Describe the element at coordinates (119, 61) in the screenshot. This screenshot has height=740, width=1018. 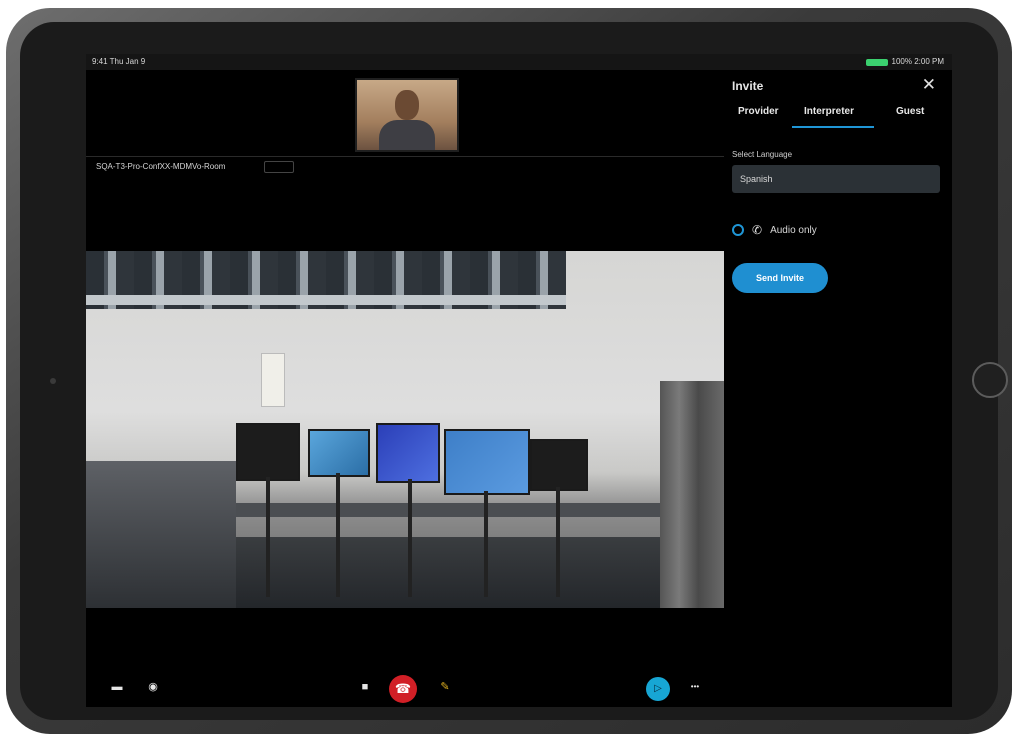
I see `status-time: 9:41 Thu Jan 9` at that location.